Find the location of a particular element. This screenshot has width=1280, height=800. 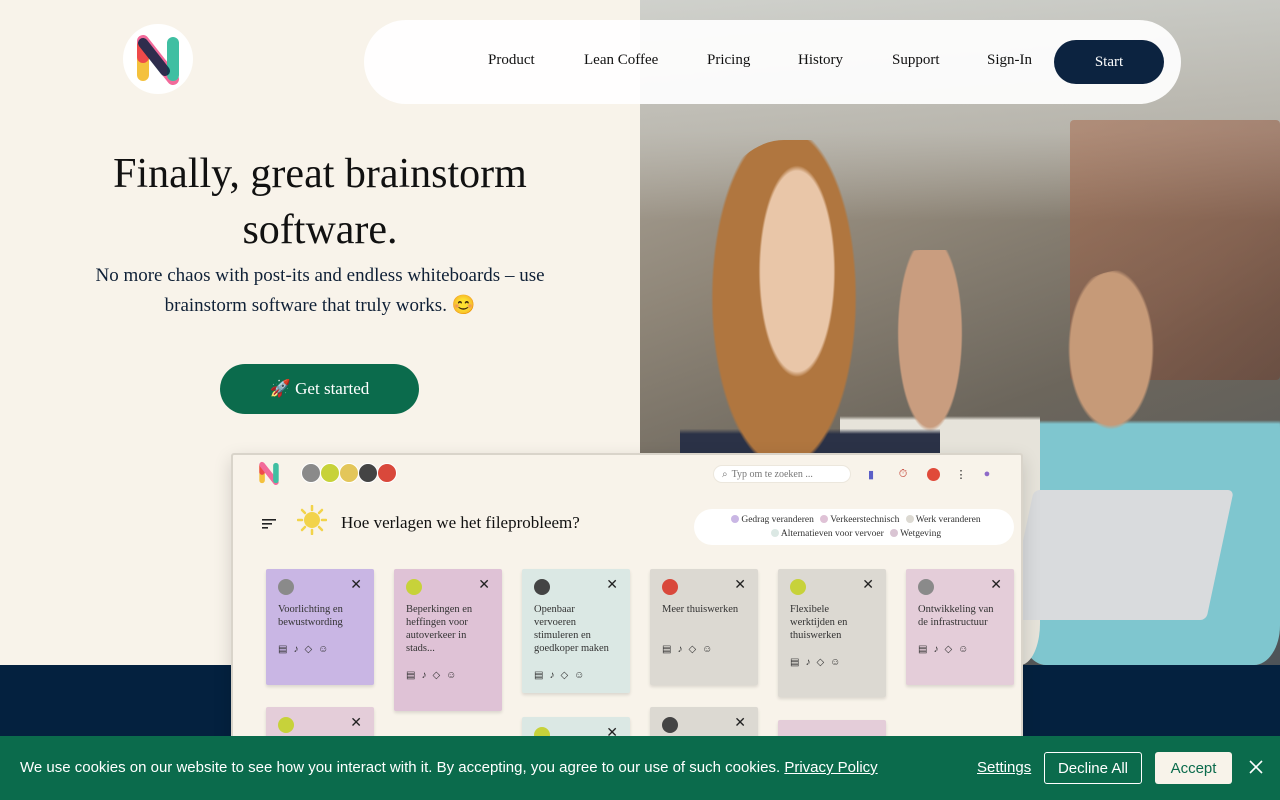

more-icon: ⋮ is located at coordinates (961, 474).